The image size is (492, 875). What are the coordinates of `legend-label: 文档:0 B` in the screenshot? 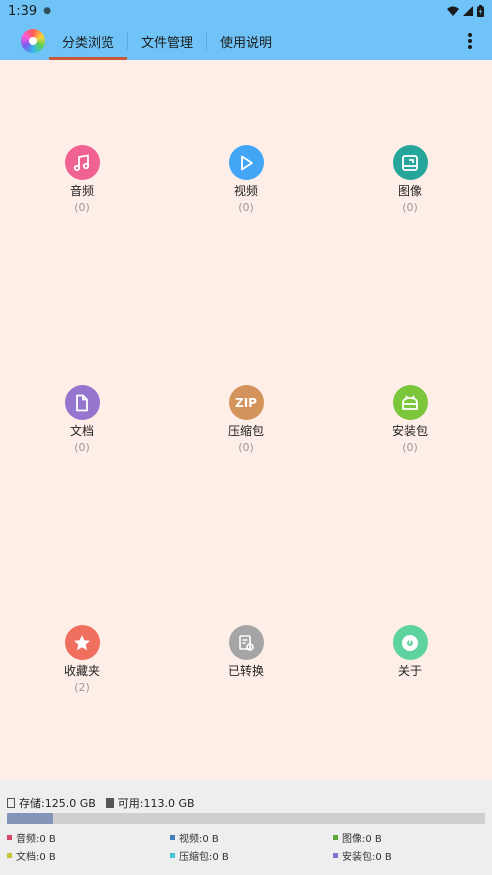 It's located at (36, 857).